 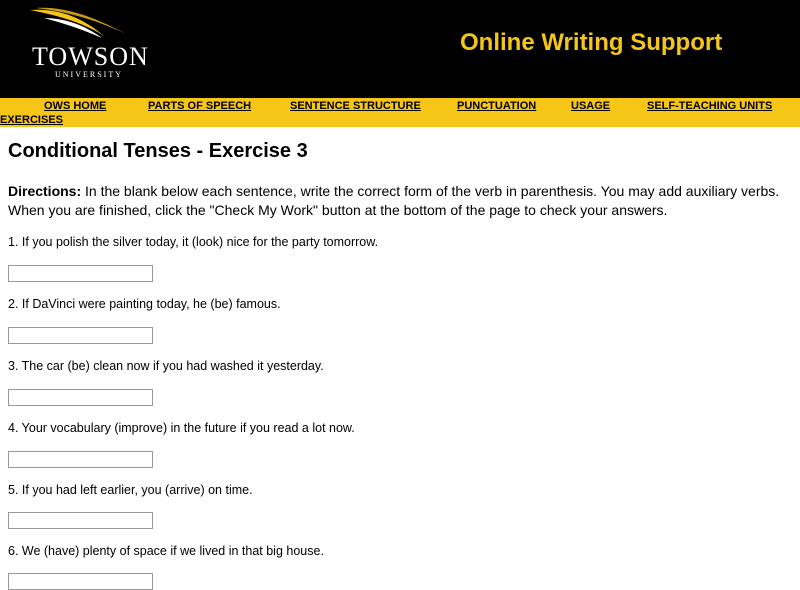 What do you see at coordinates (355, 106) in the screenshot?
I see `nav-sentence-structure: SENTENCE STRUCTURE` at bounding box center [355, 106].